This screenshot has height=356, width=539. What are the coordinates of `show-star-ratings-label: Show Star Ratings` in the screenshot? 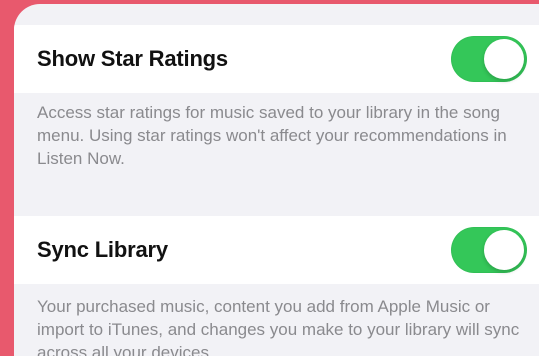 It's located at (132, 58).